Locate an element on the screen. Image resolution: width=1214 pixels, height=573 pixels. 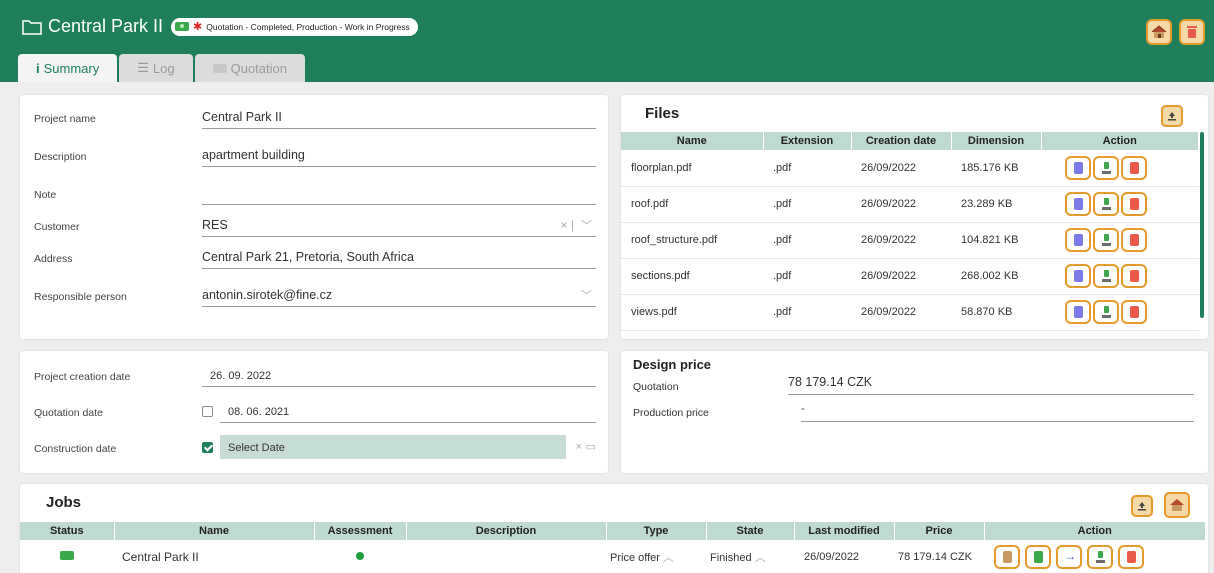
creation-date-field: 26. 09. 2022 is located at coordinates (399, 375).